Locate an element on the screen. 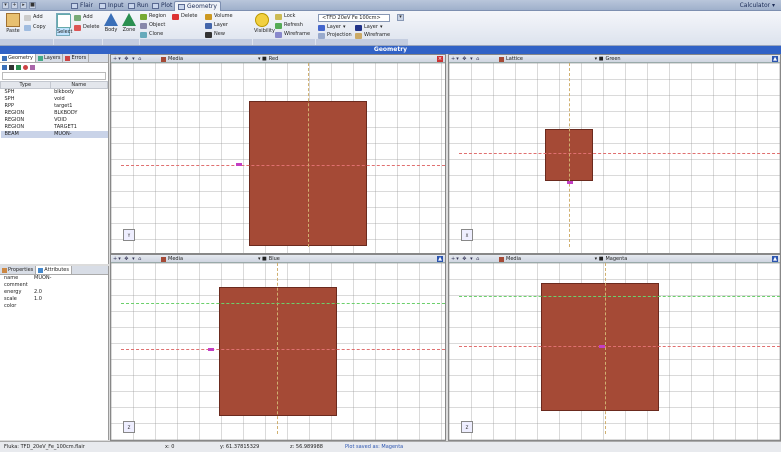 Image resolution: width=781 pixels, height=452 pixels. tab-run: Run is located at coordinates (138, 6).